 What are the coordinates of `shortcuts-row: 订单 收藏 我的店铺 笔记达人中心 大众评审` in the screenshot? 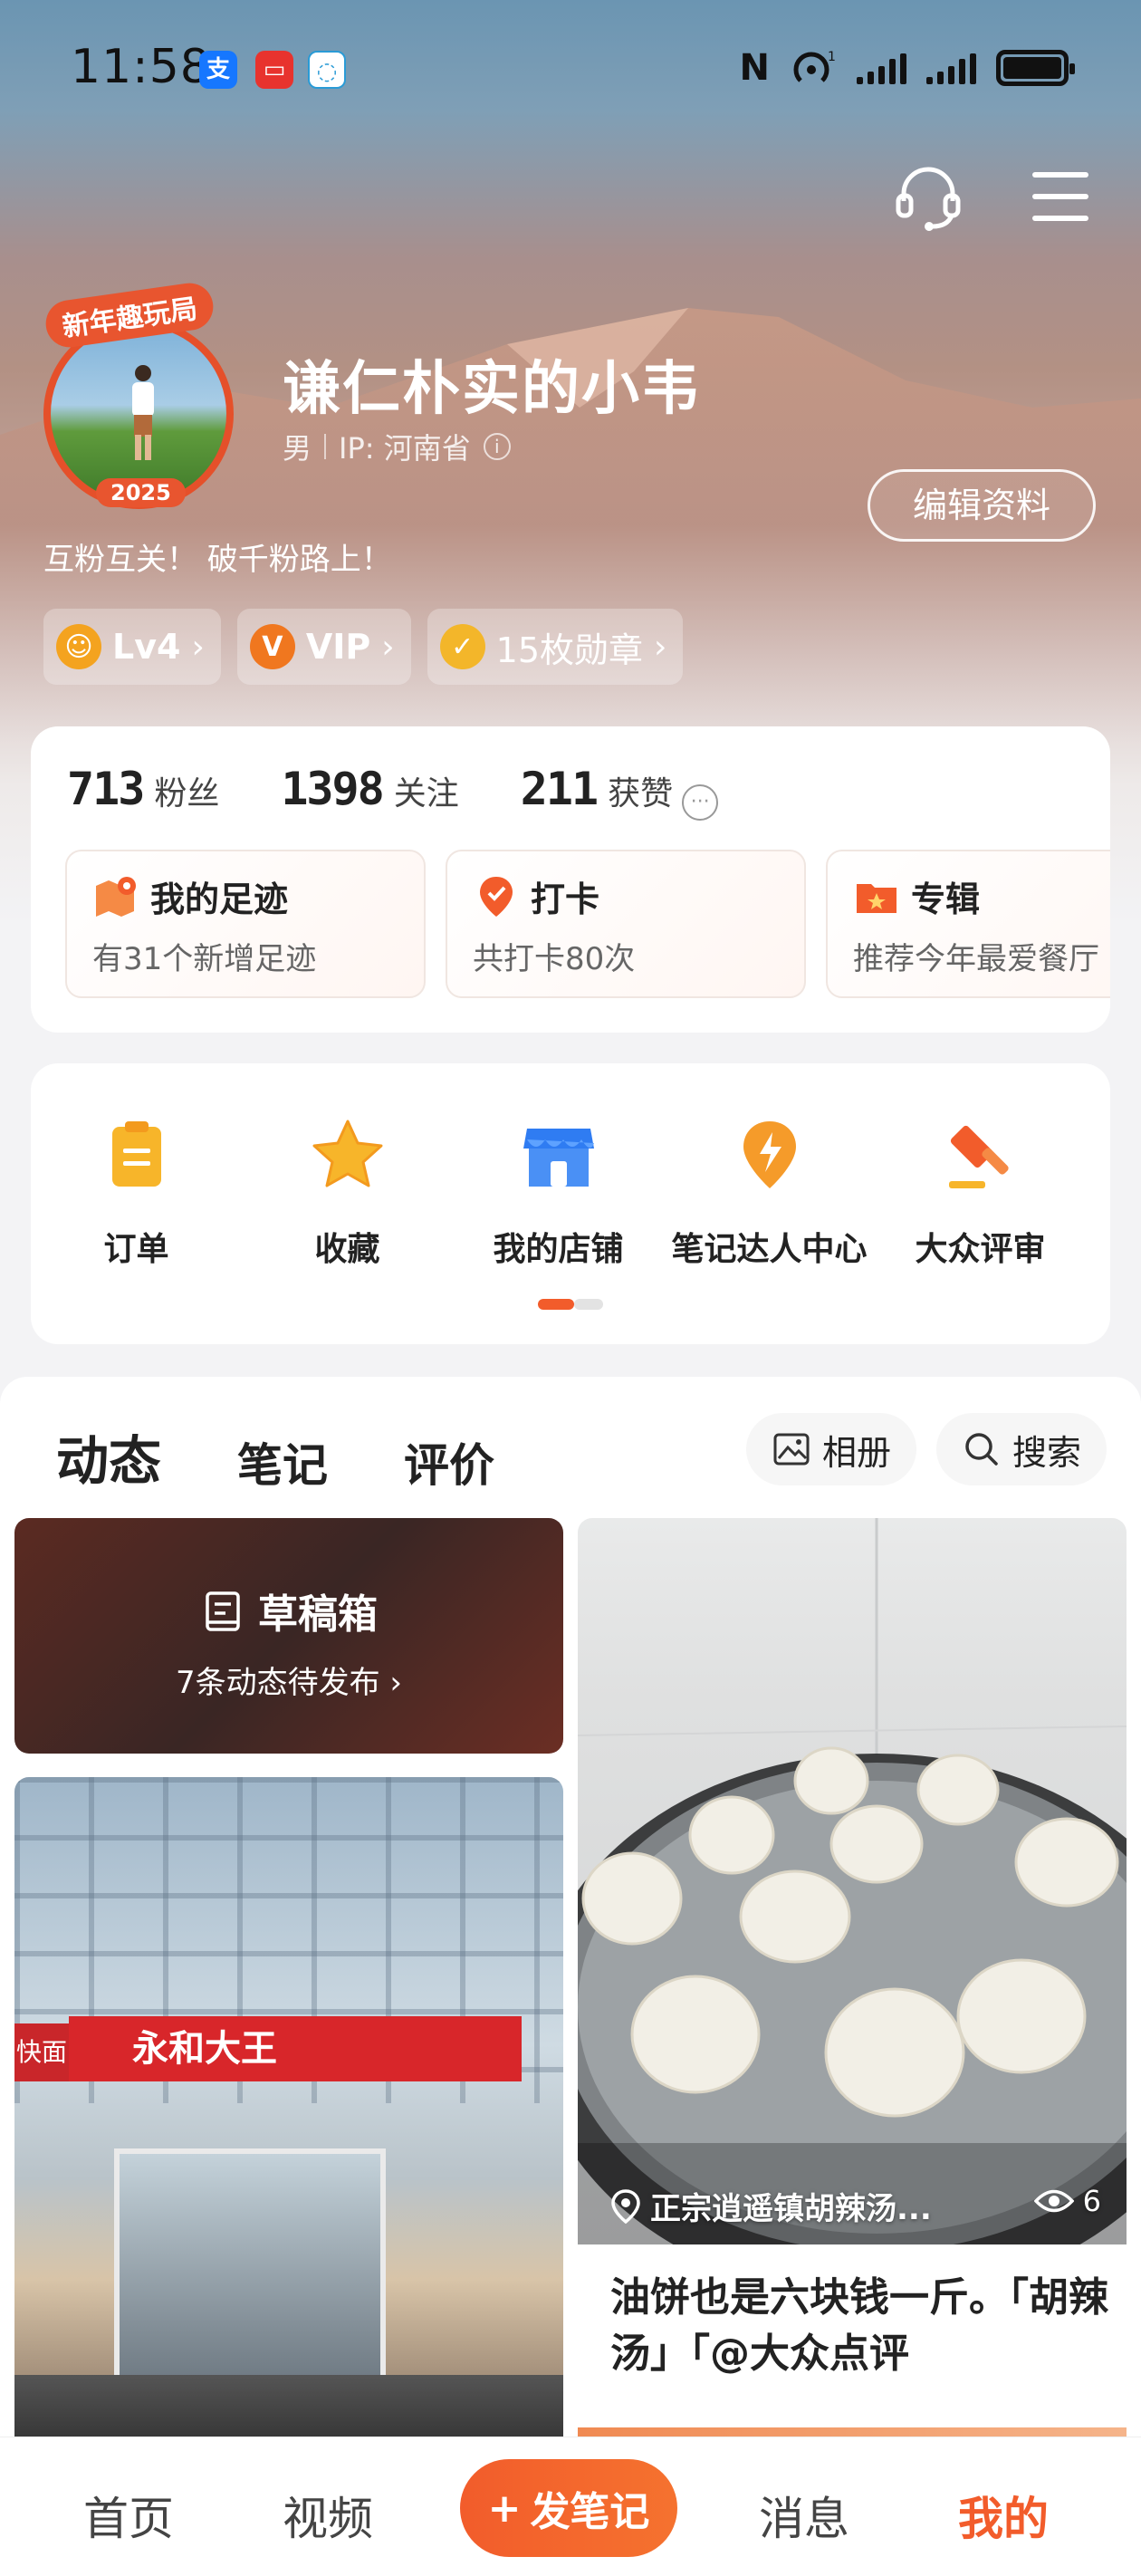 It's located at (570, 1192).